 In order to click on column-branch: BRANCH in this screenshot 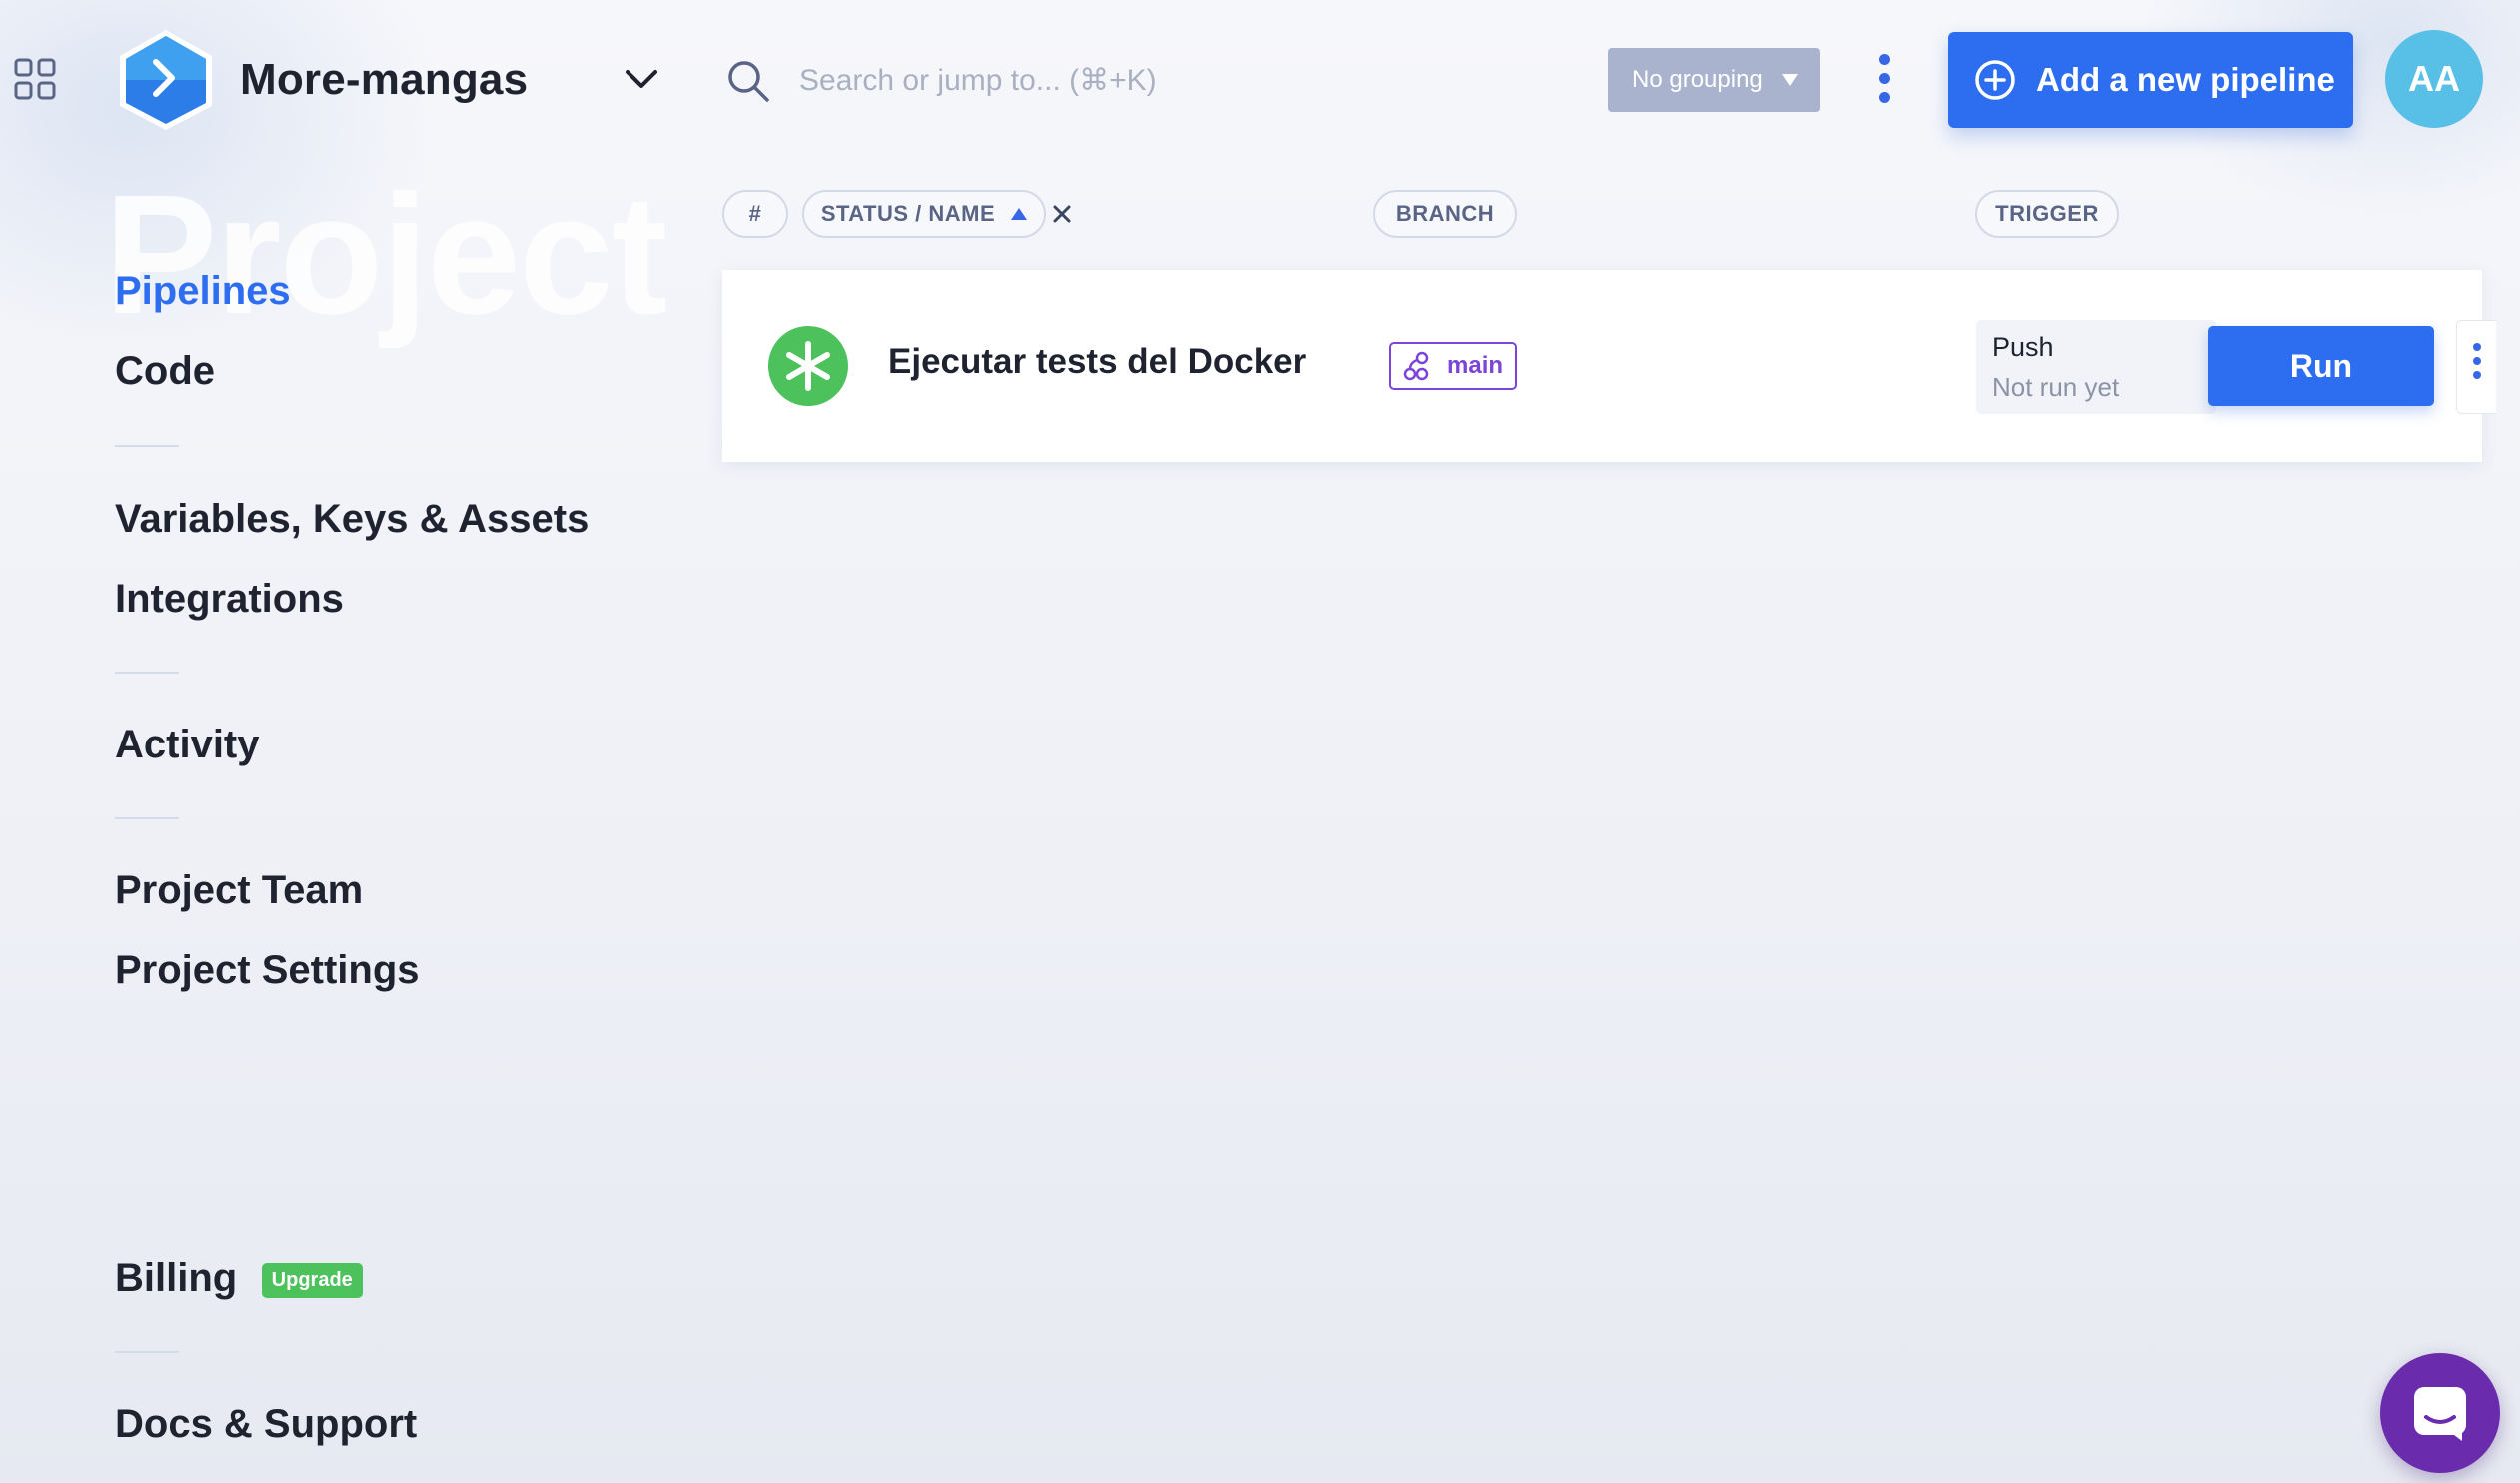, I will do `click(1445, 214)`.